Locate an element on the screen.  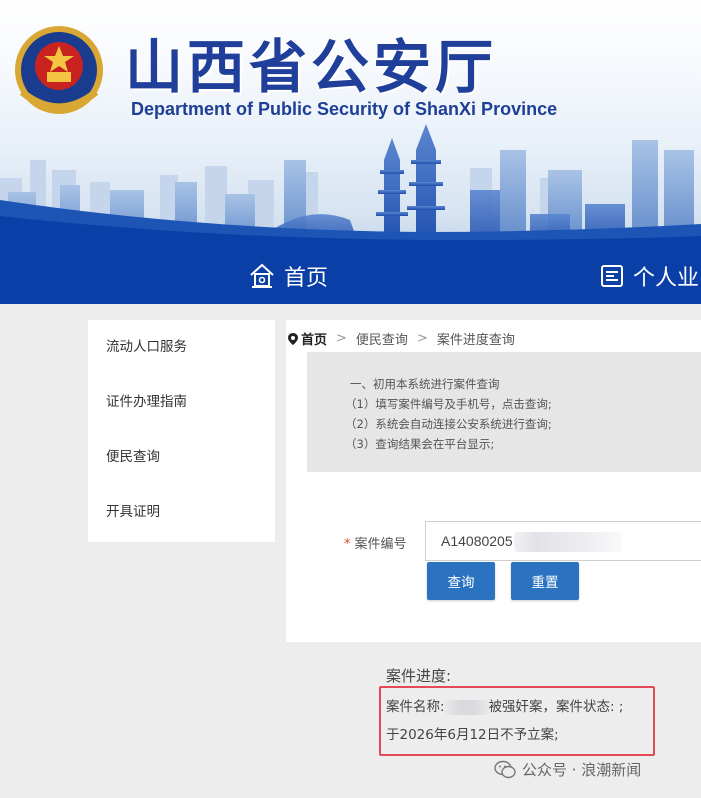
case-number-label-text: 案件编号 is located at coordinates (380, 544).